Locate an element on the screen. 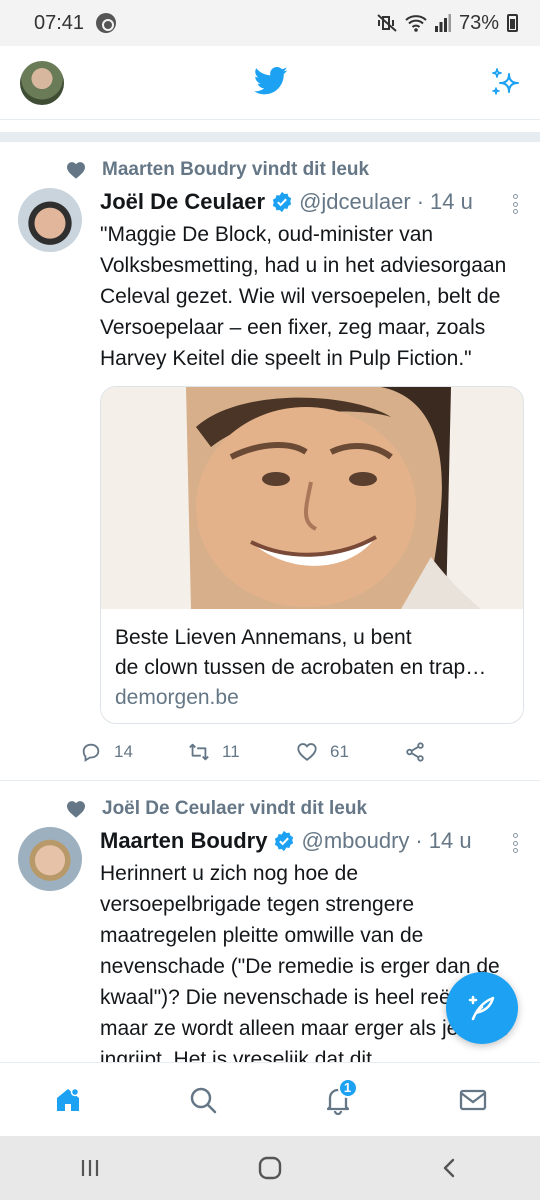  notification-badge: 1 is located at coordinates (347, 1087).